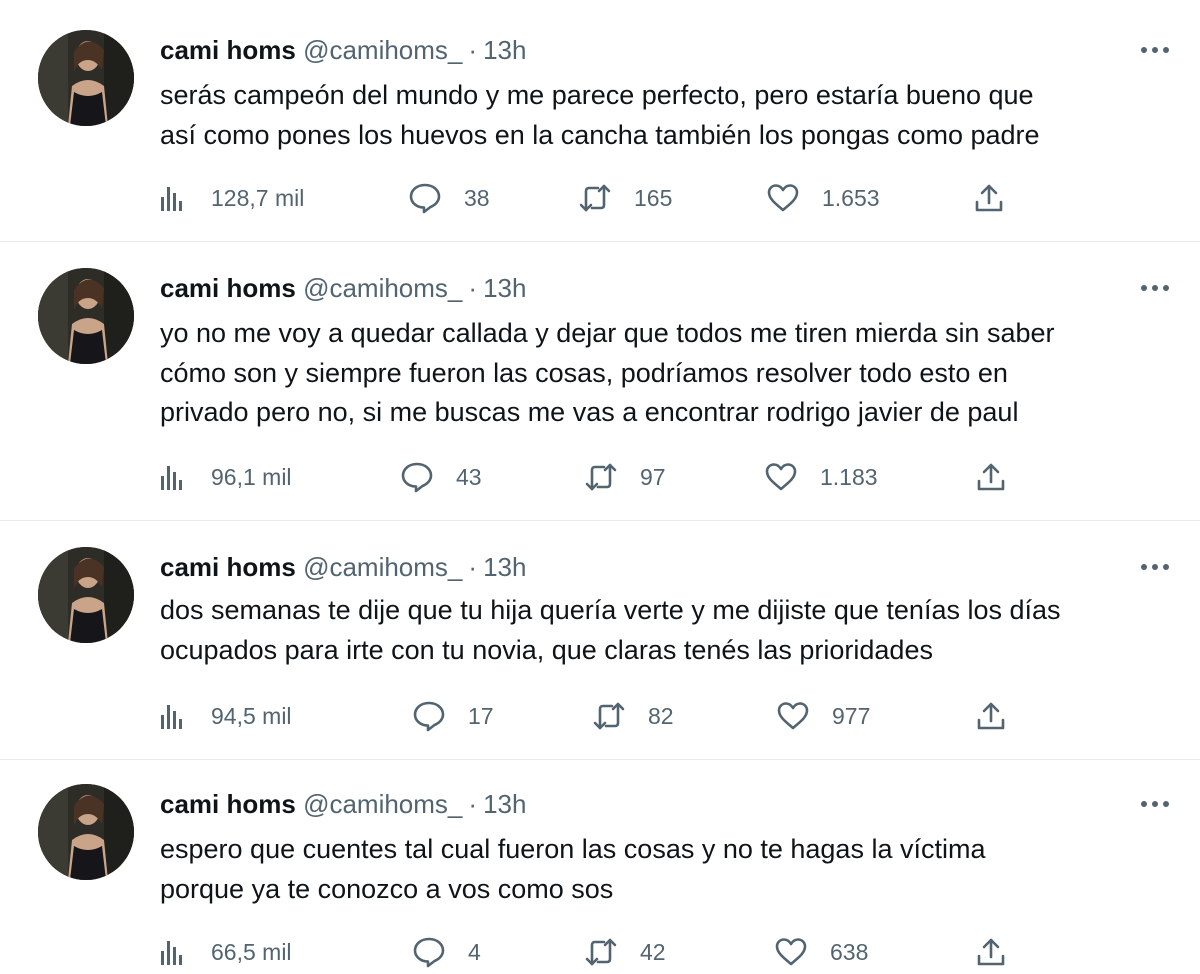 The width and height of the screenshot is (1200, 974). Describe the element at coordinates (453, 716) in the screenshot. I see `reply-button: 17` at that location.